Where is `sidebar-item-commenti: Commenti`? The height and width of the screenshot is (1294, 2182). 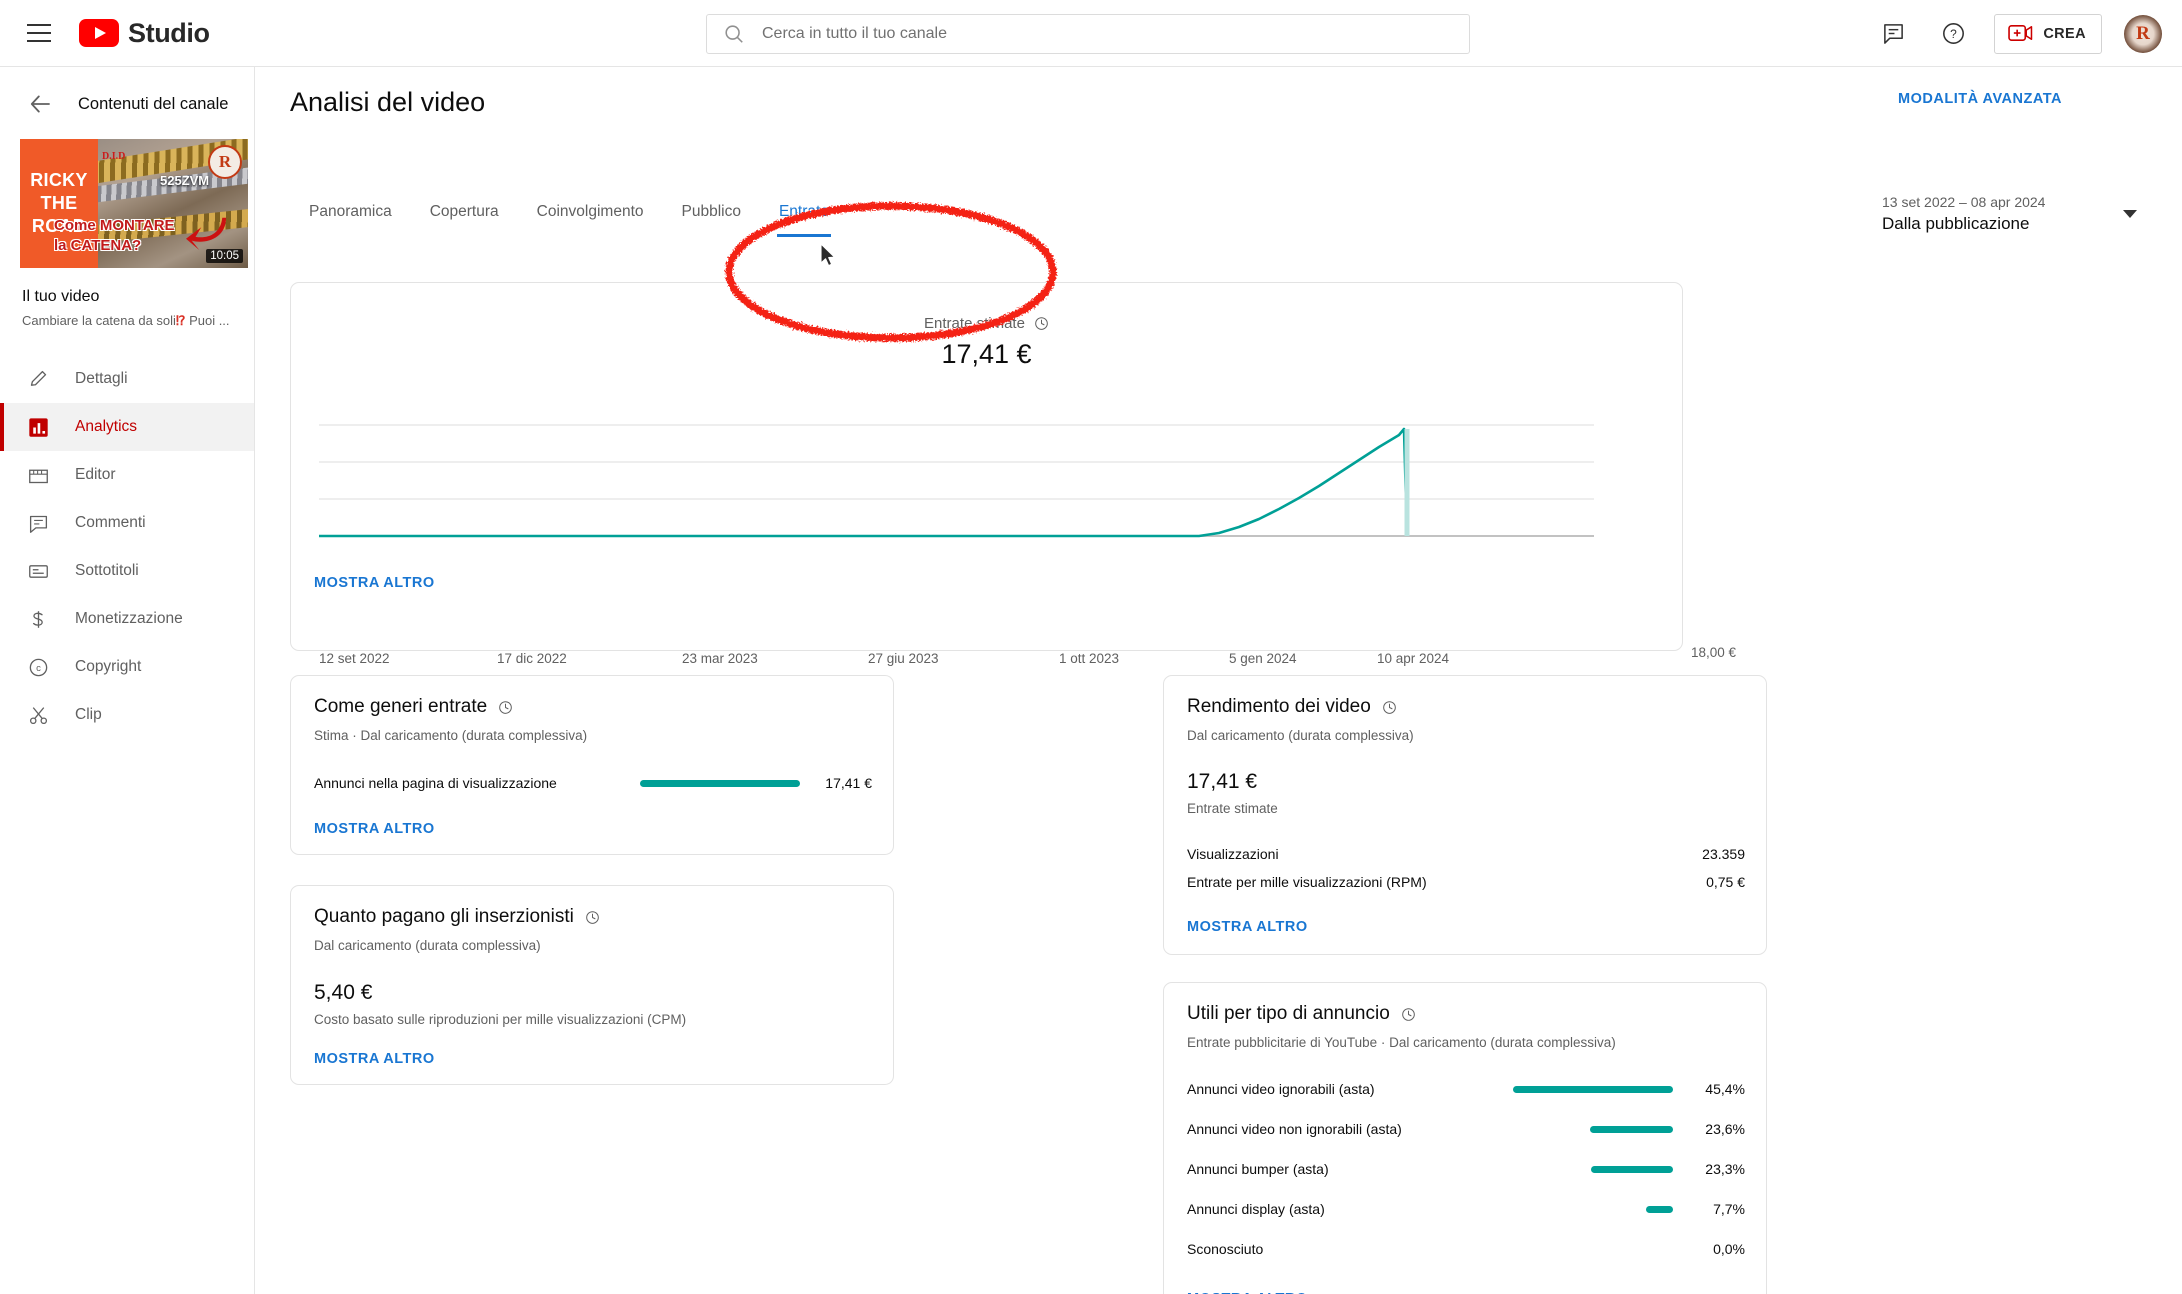 sidebar-item-commenti: Commenti is located at coordinates (127, 523).